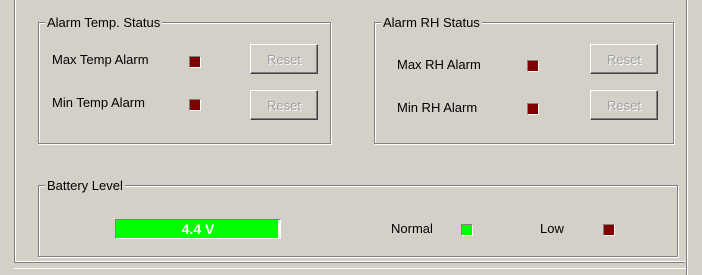 The image size is (702, 275). I want to click on battery-level-value: 4.4 V, so click(198, 229).